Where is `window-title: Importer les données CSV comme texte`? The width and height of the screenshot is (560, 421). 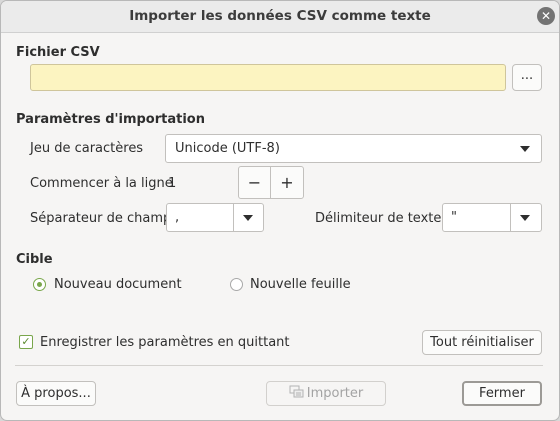 window-title: Importer les données CSV comme texte is located at coordinates (280, 16).